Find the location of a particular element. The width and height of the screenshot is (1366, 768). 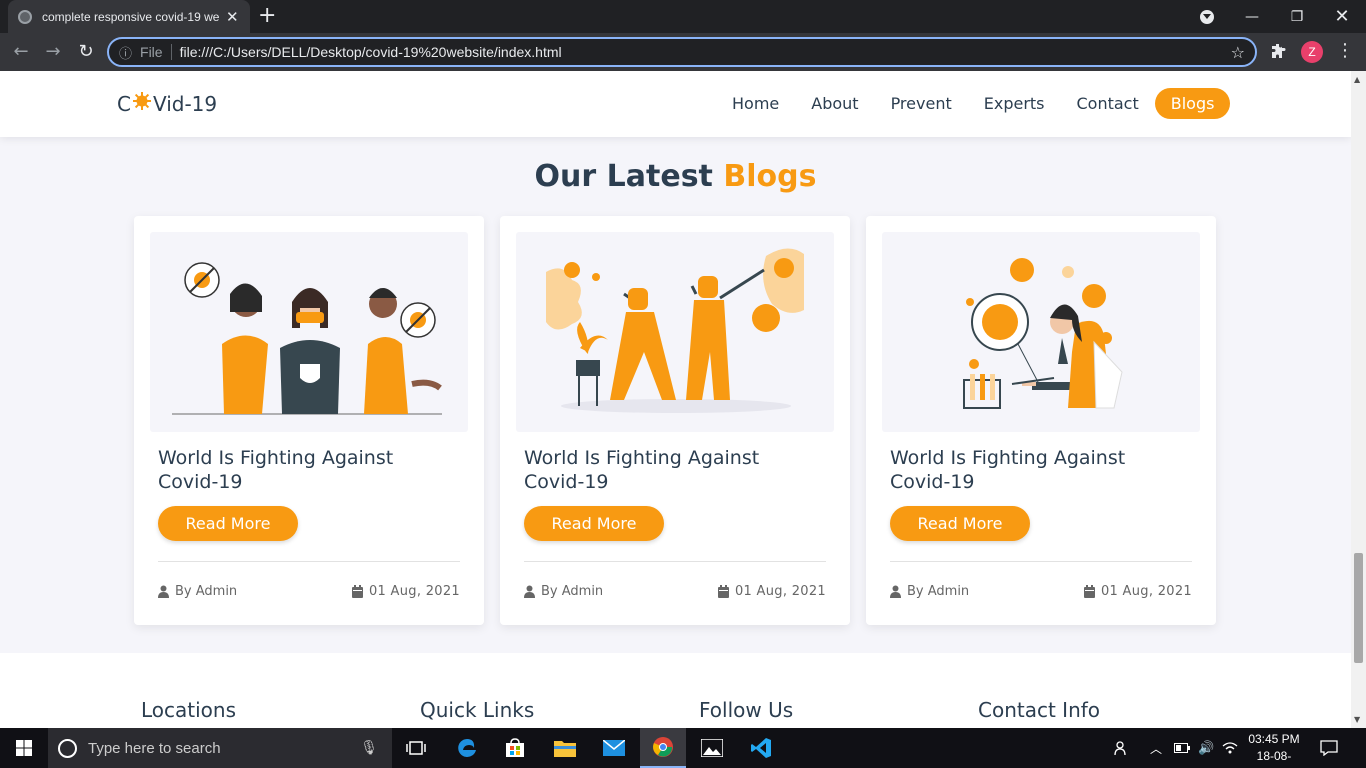

close-window-button: ✕ is located at coordinates (1342, 16).